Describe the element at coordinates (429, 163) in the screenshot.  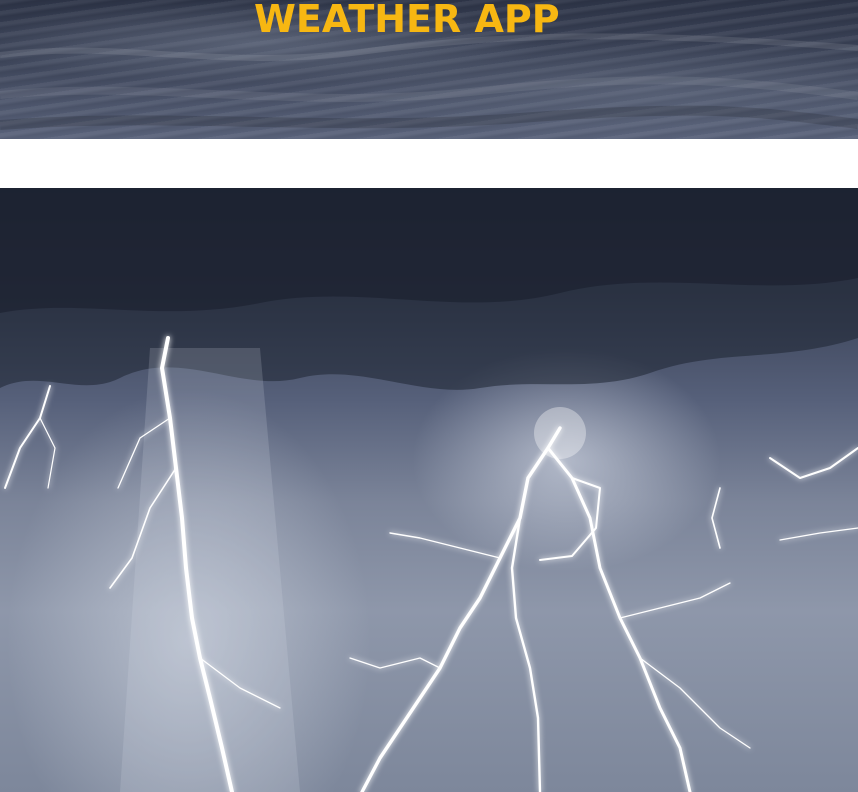
I see `header-gap` at that location.